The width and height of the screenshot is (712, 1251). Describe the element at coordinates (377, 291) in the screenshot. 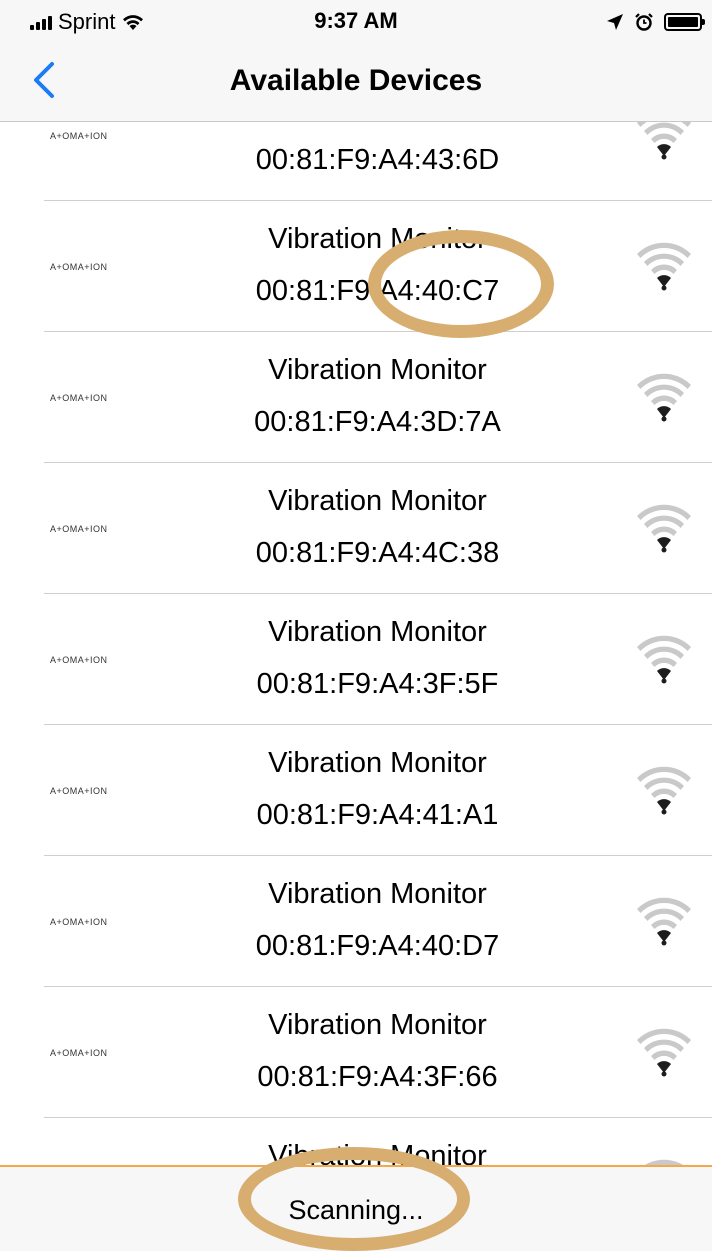

I see `device-mac-address: 00:81:F9:A4:40:C7` at that location.